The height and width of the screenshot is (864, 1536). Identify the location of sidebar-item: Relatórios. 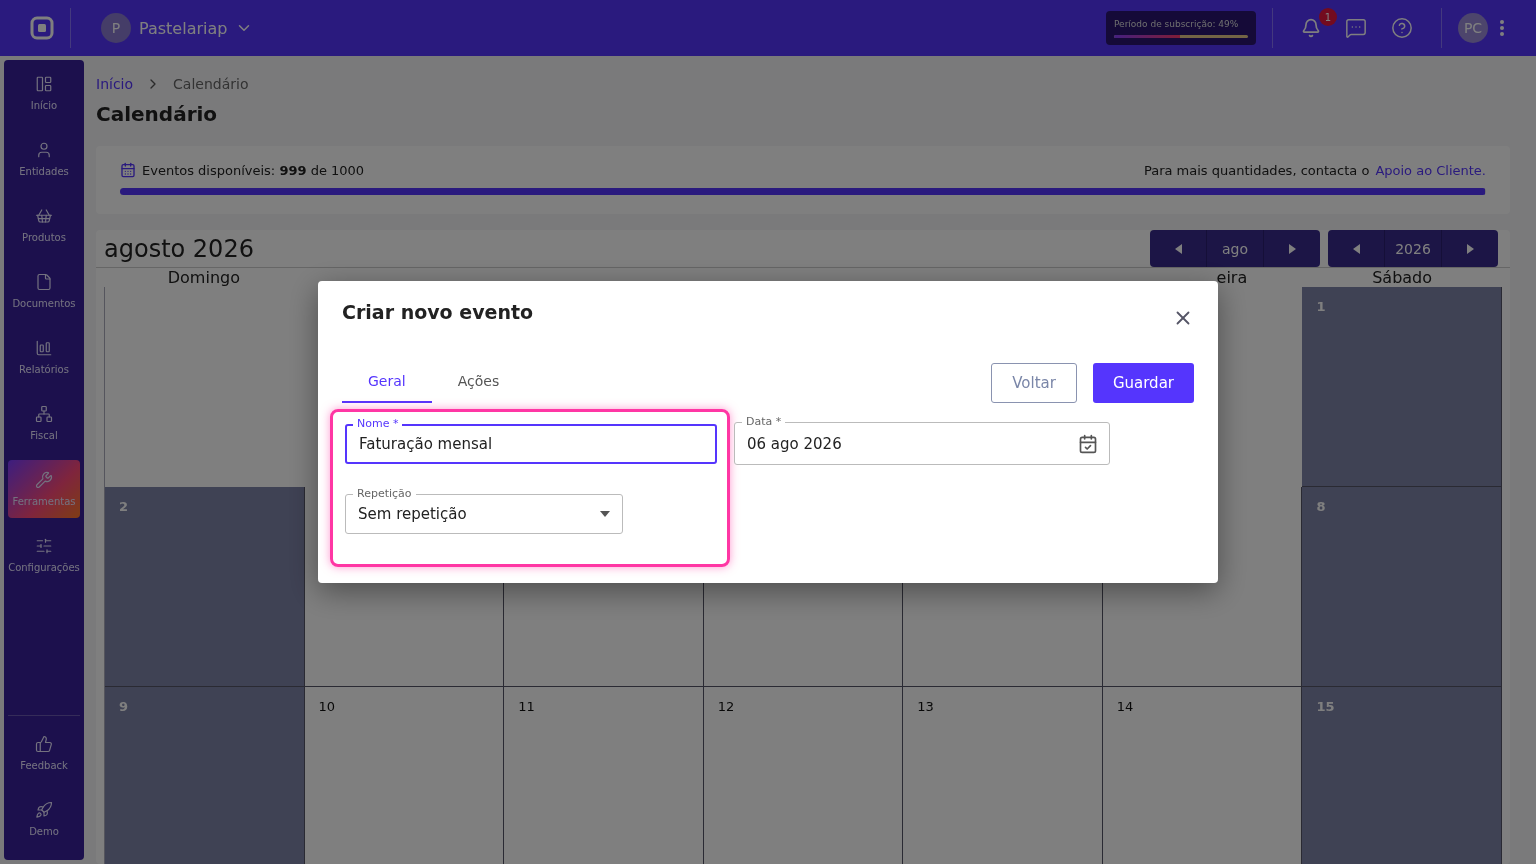
(44, 357).